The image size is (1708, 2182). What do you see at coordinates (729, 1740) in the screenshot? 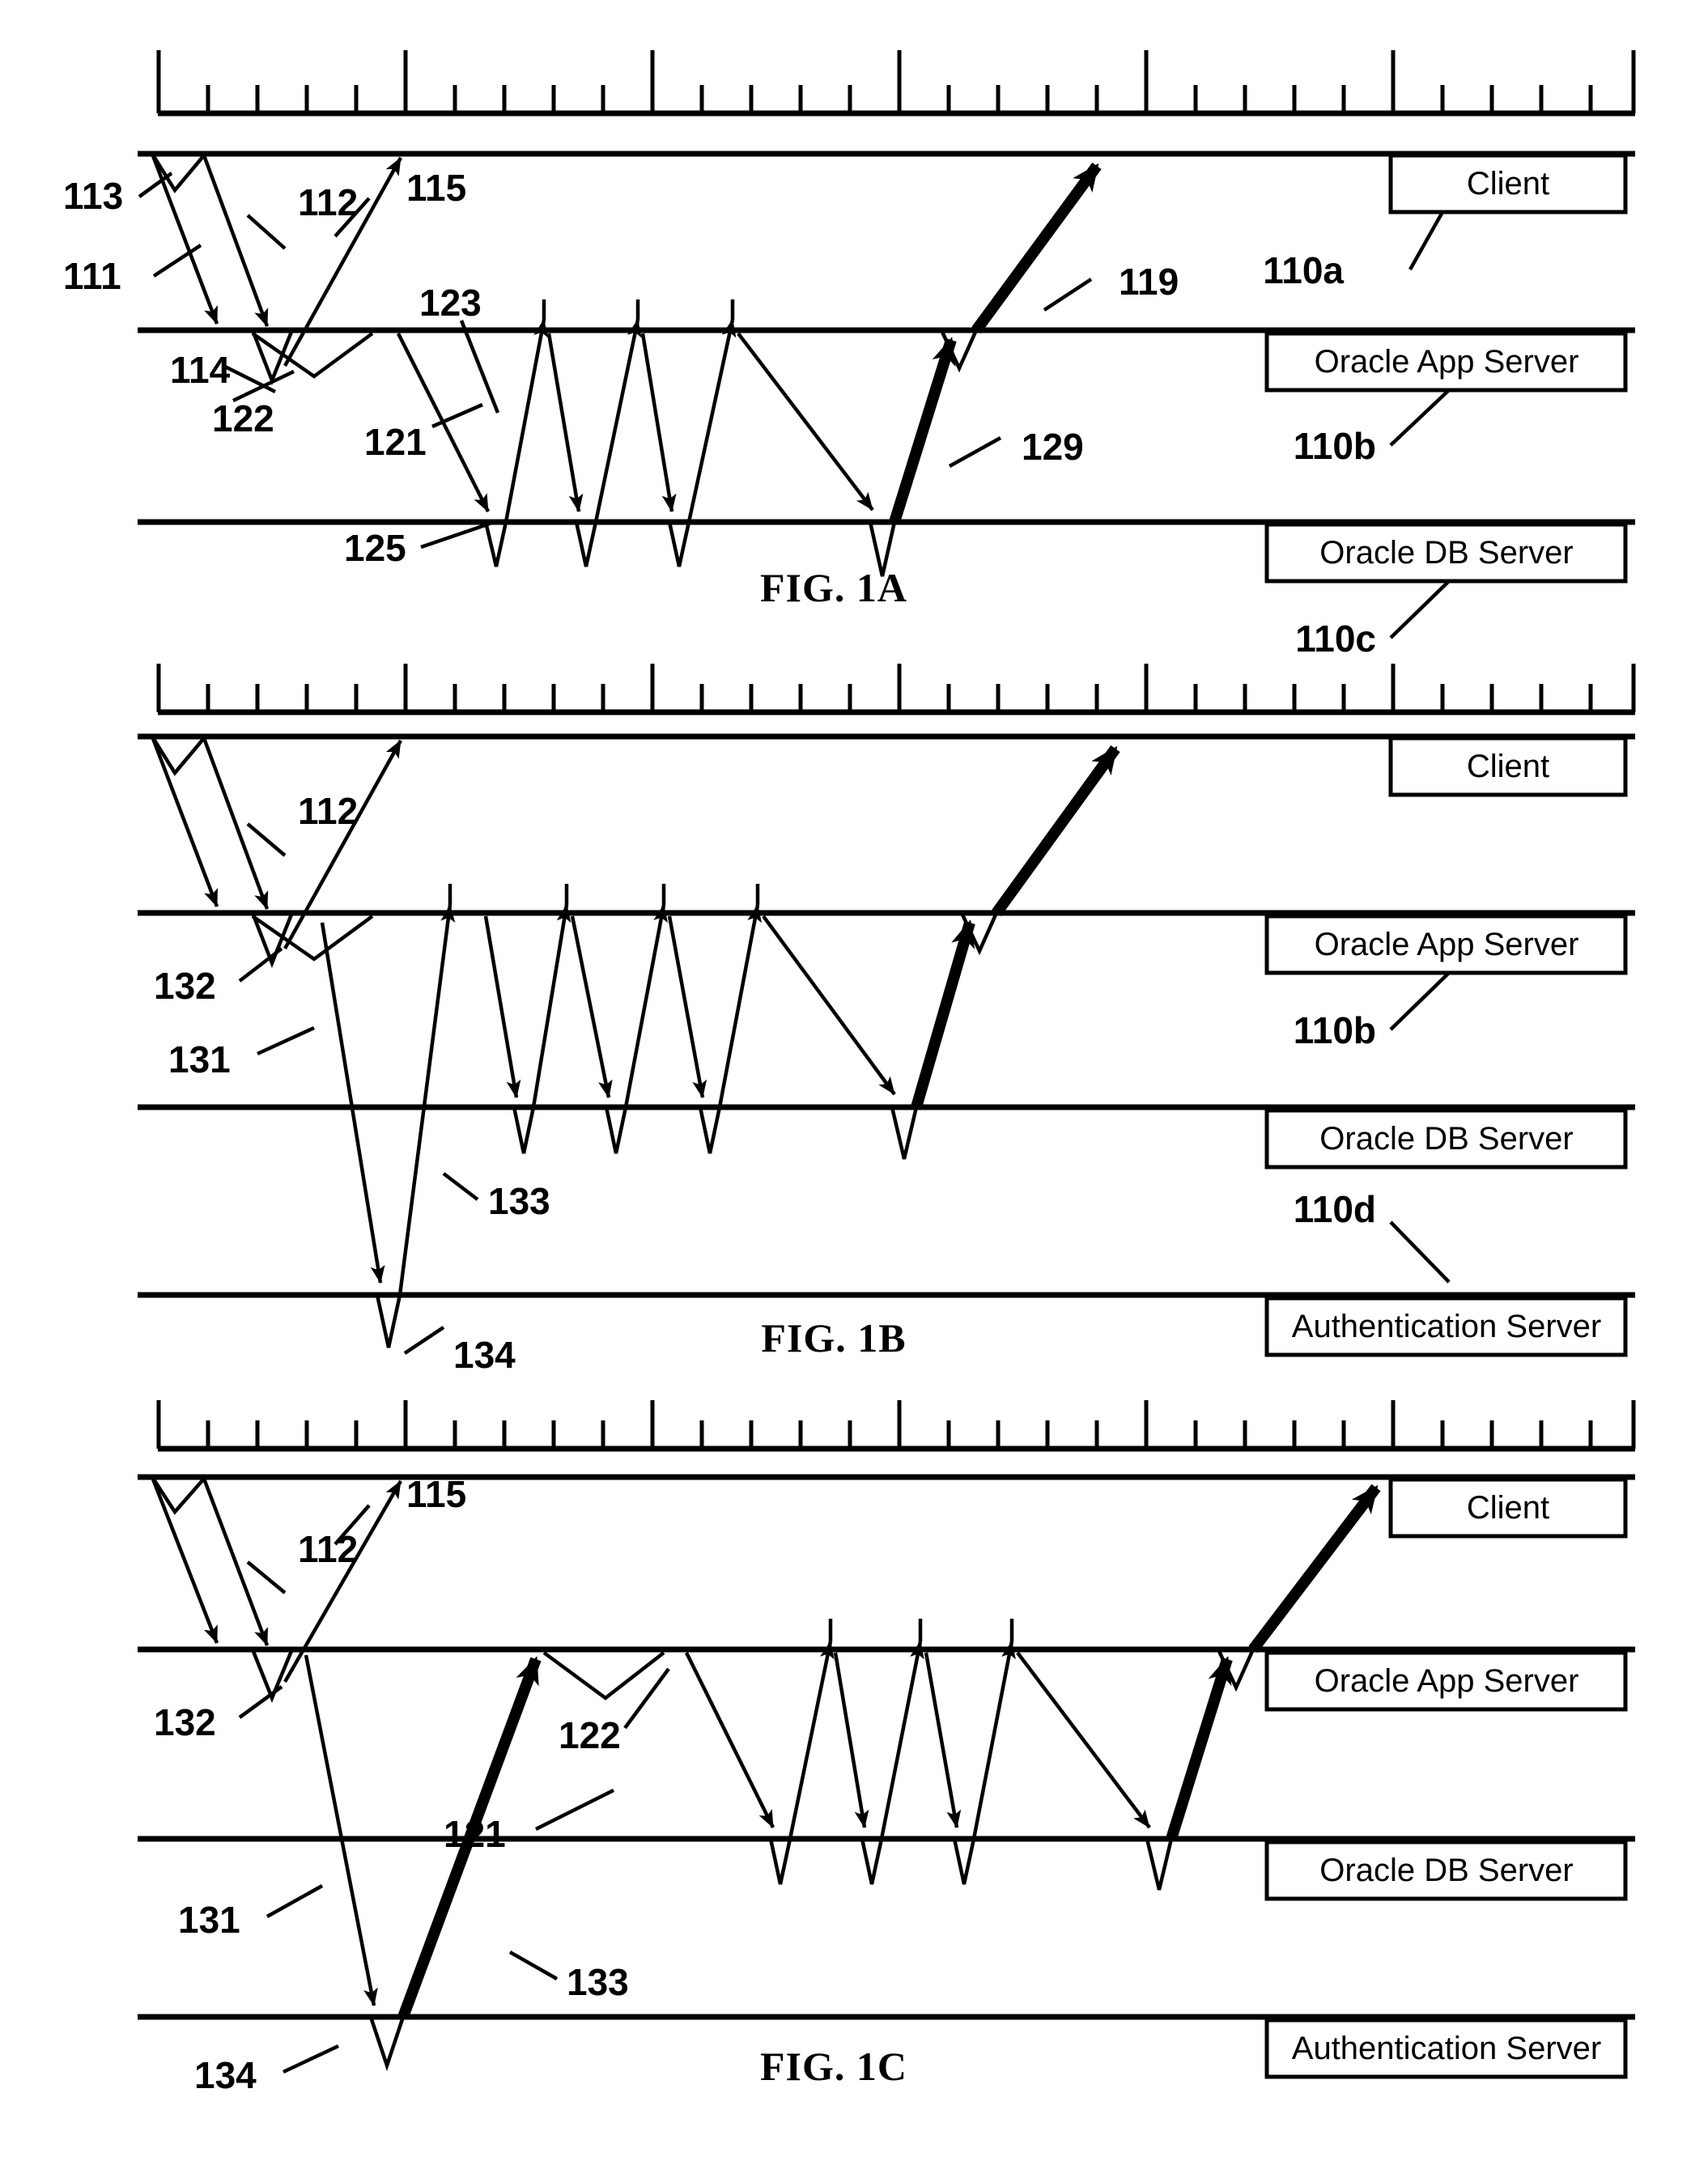
I see `message-db-down1-1c` at bounding box center [729, 1740].